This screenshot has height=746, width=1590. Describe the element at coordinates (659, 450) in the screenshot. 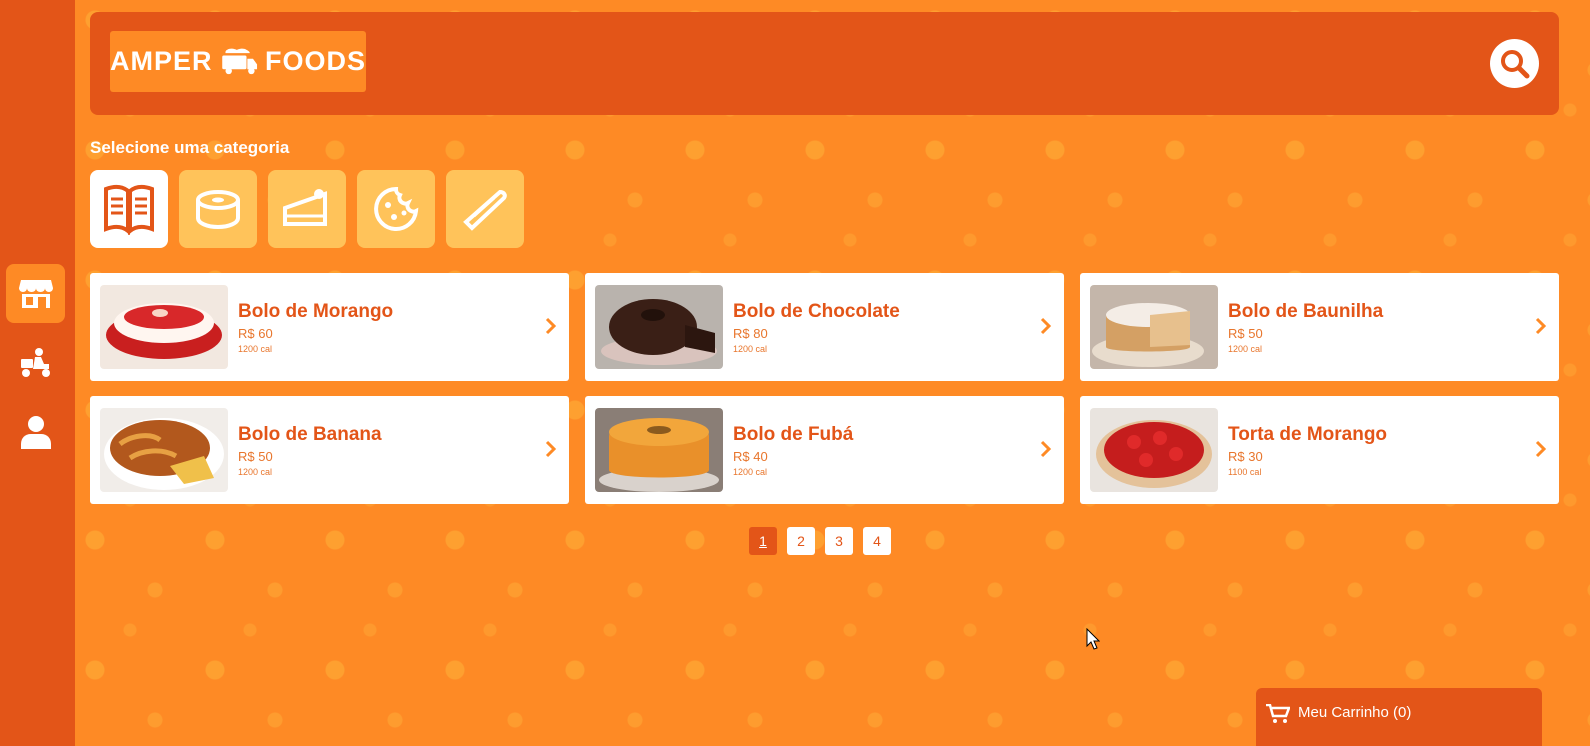

I see `product-image-corn-cake` at that location.